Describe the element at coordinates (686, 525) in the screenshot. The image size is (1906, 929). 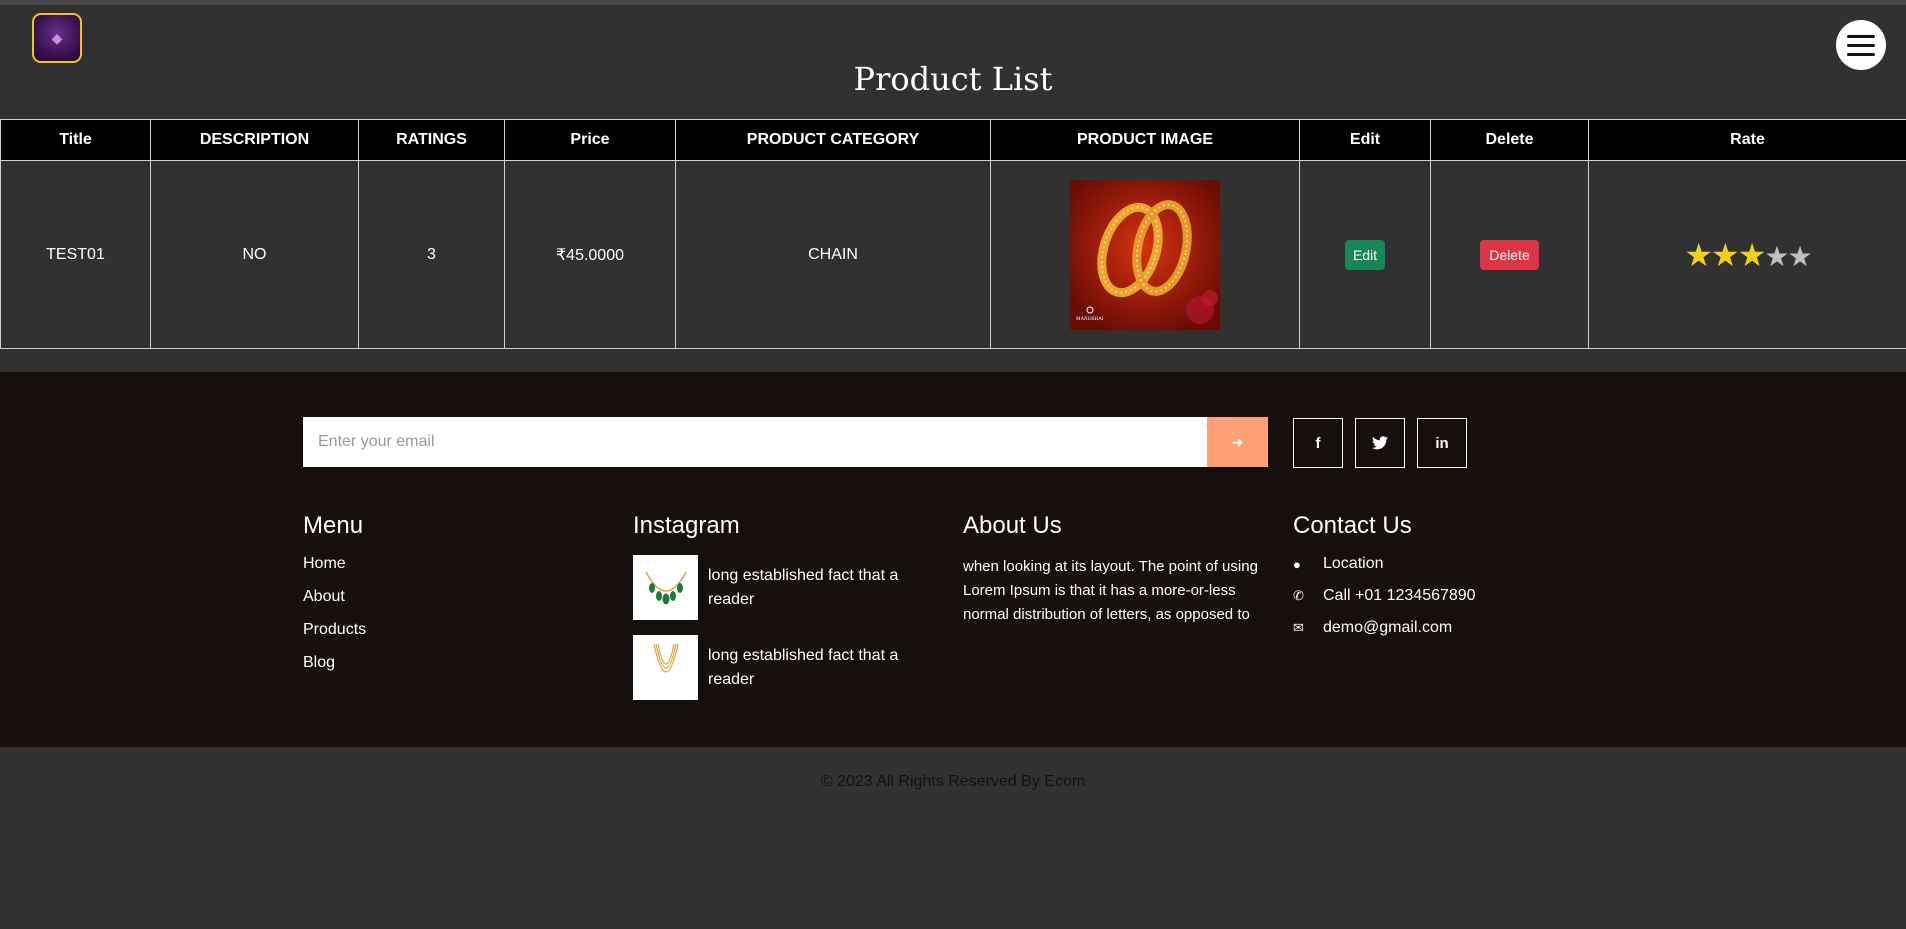
I see `instagram-heading: Instagram` at that location.